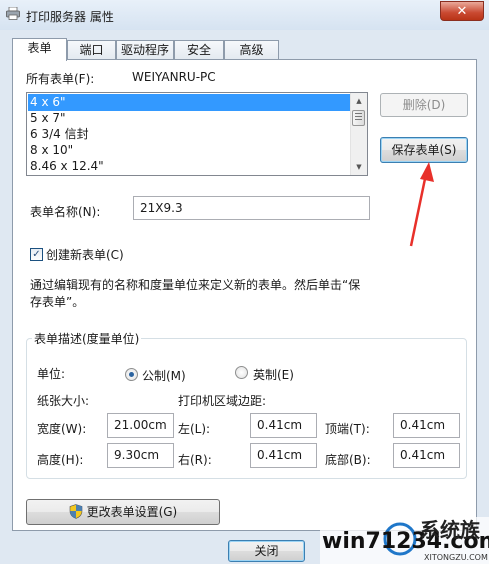 This screenshot has width=489, height=564. I want to click on checkmark-icon: ✓, so click(36, 254).